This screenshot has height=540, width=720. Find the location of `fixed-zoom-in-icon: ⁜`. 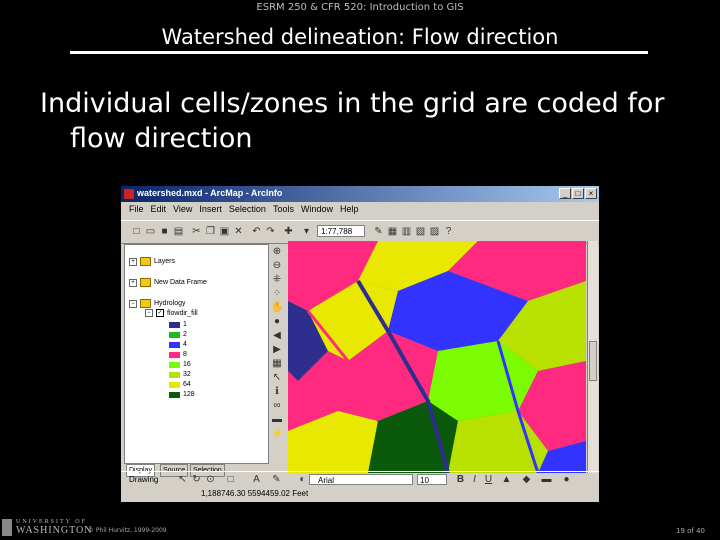

fixed-zoom-in-icon: ⁜ is located at coordinates (277, 280).